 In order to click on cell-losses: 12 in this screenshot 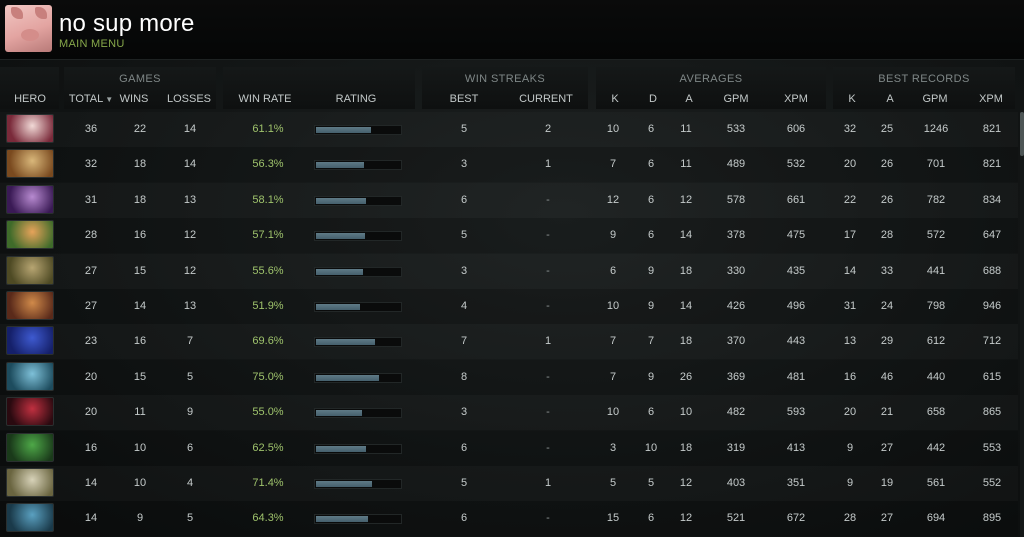, I will do `click(190, 270)`.